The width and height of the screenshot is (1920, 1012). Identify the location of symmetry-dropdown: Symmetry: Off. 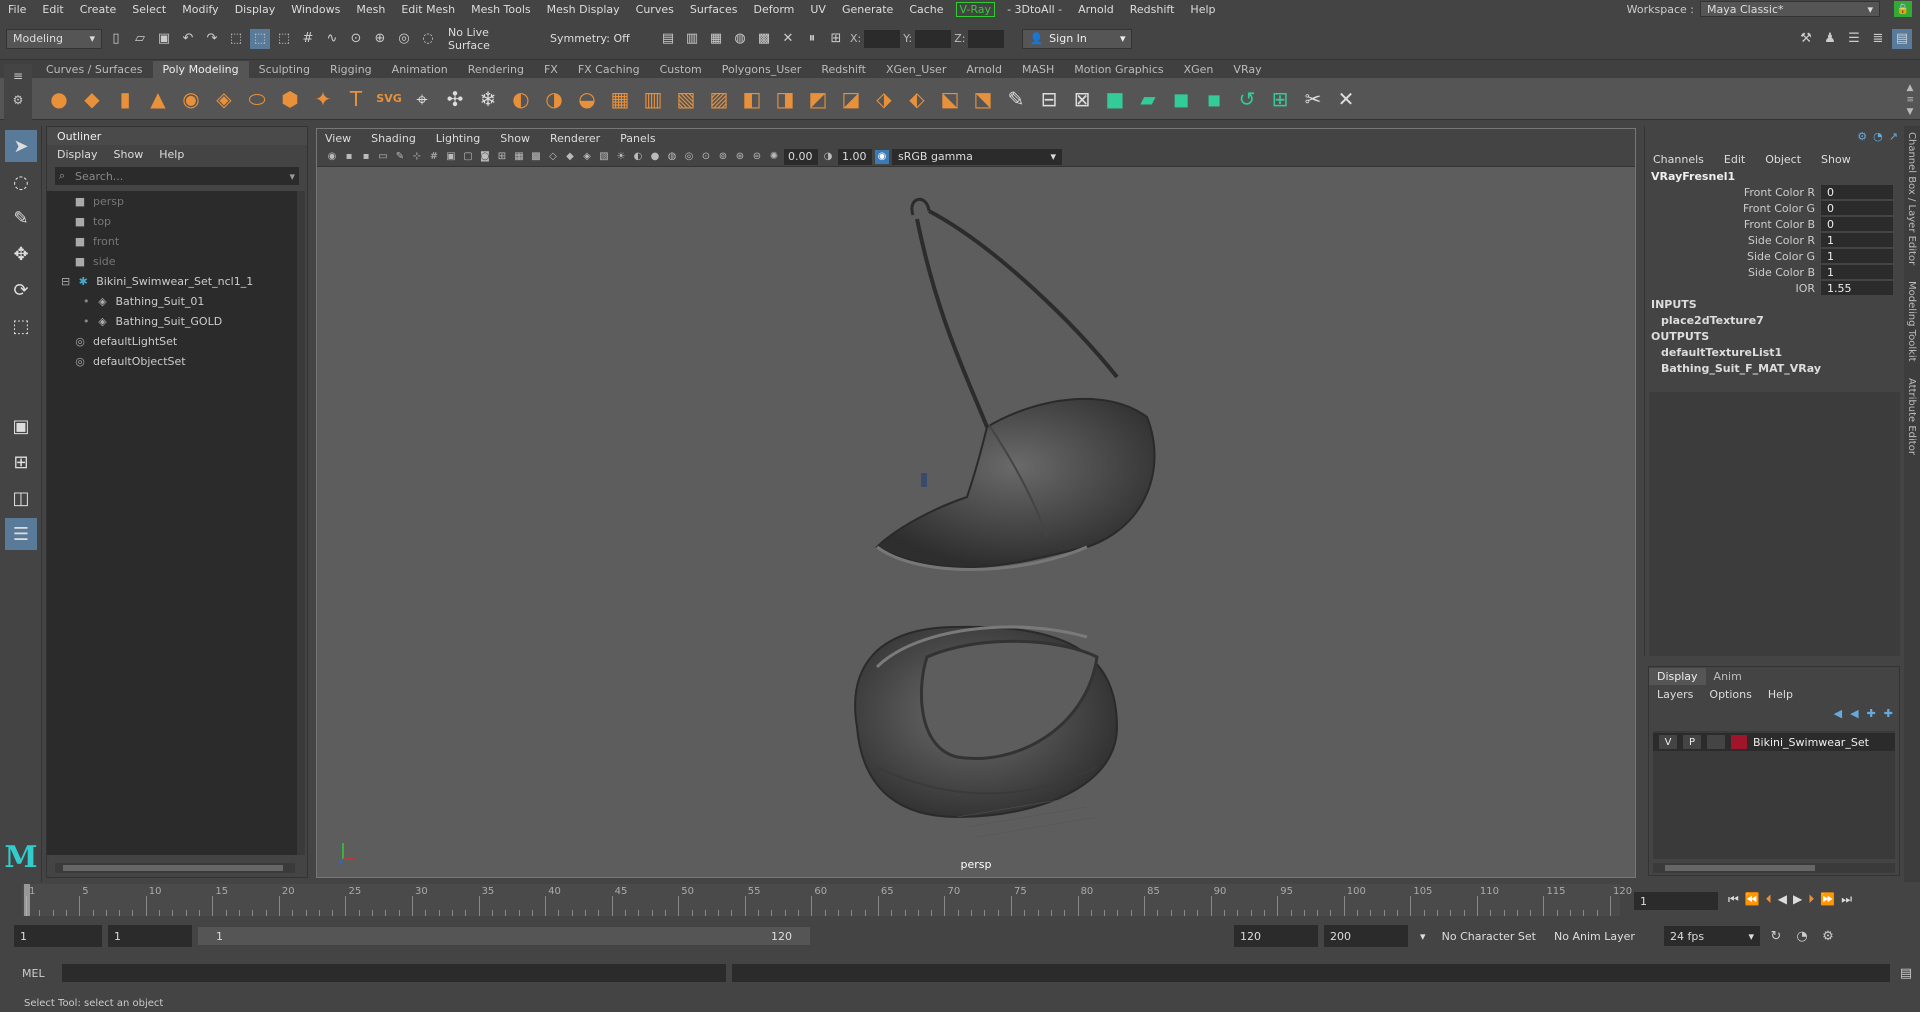
(599, 38).